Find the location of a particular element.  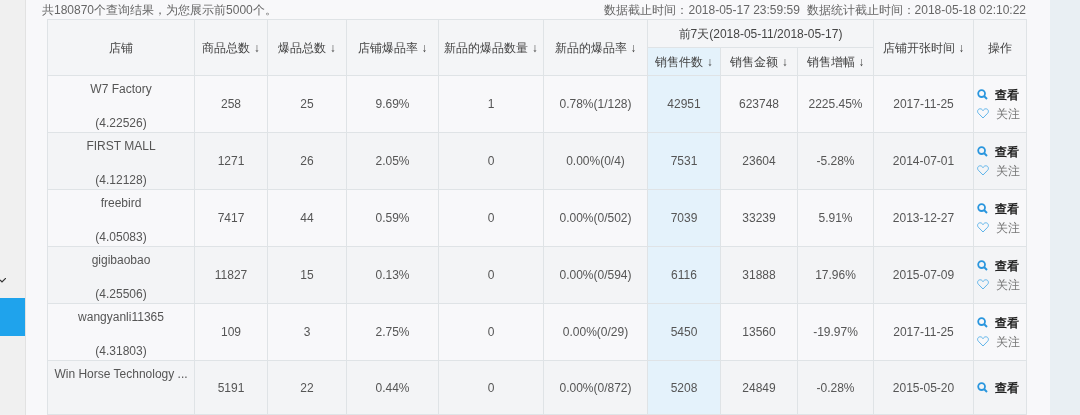

table-cell: 33239 is located at coordinates (759, 218).